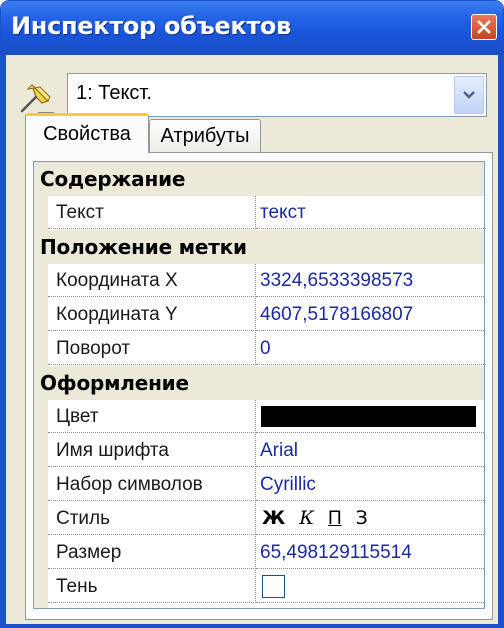 The image size is (504, 628). I want to click on property-value-charset: Cyrillic, so click(370, 484).